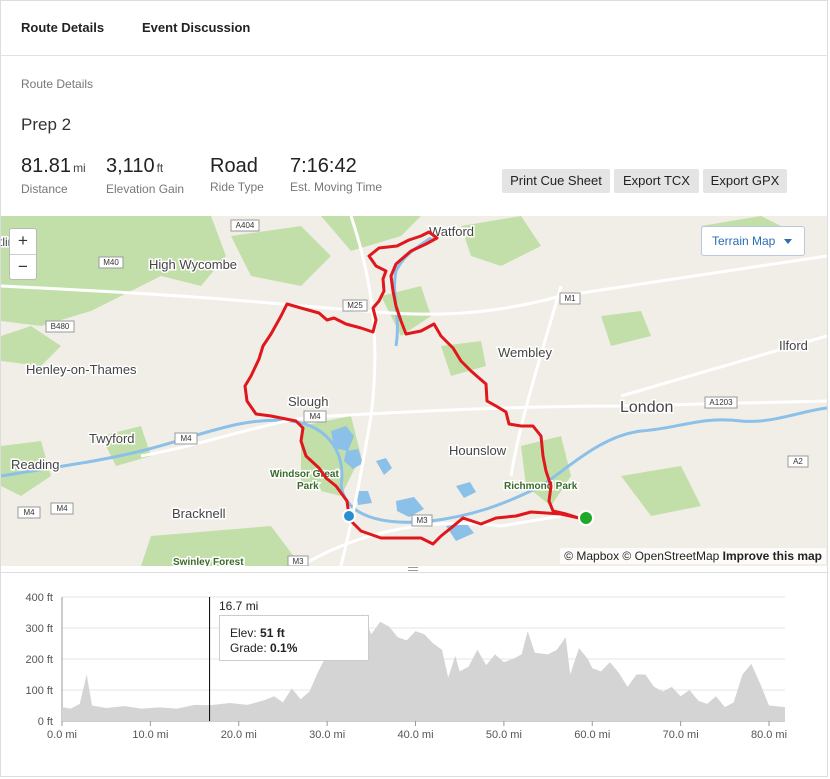  I want to click on elev-label: Elev:, so click(243, 633).